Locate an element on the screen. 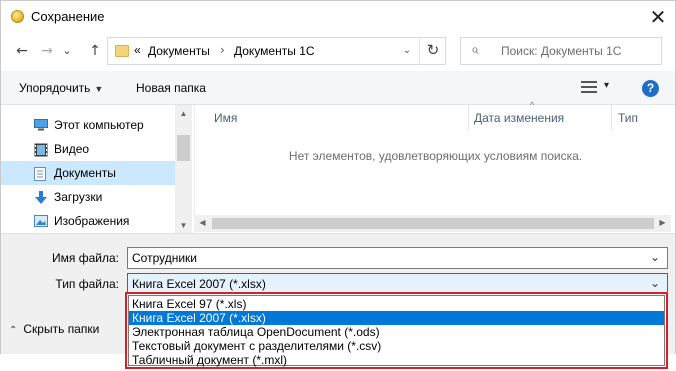 The height and width of the screenshot is (371, 676). filetype-option-mxl: Табличный документ (*.mxl) is located at coordinates (396, 360).